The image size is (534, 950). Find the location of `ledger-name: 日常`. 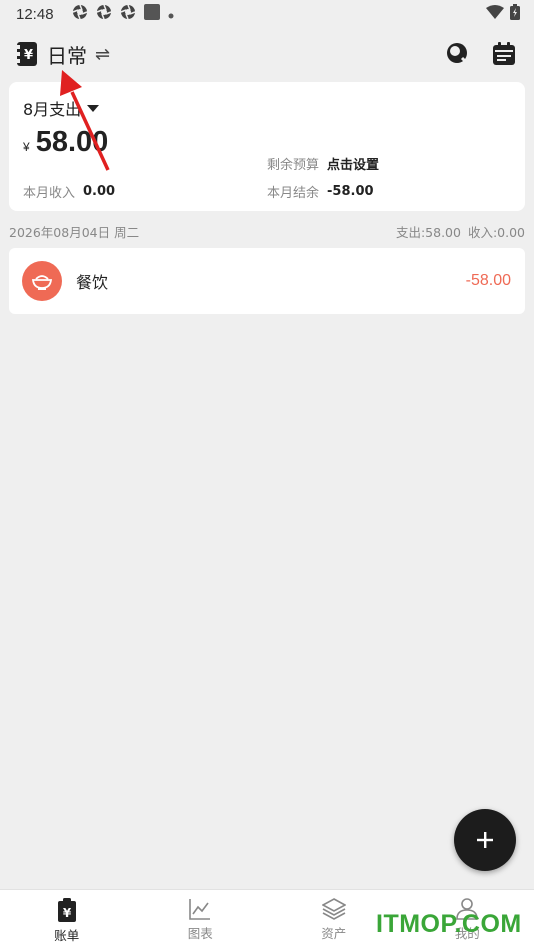

ledger-name: 日常 is located at coordinates (67, 54).